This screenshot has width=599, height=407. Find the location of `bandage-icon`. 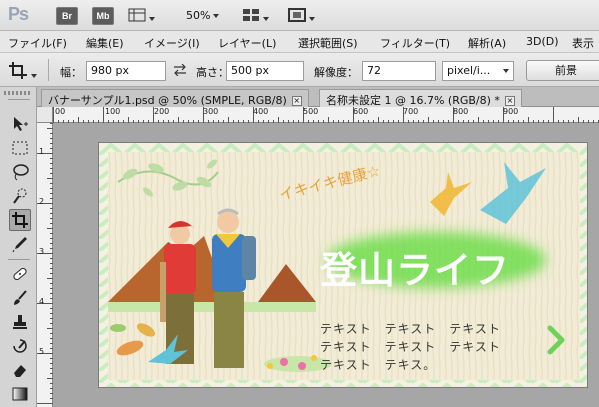

bandage-icon is located at coordinates (20, 274).